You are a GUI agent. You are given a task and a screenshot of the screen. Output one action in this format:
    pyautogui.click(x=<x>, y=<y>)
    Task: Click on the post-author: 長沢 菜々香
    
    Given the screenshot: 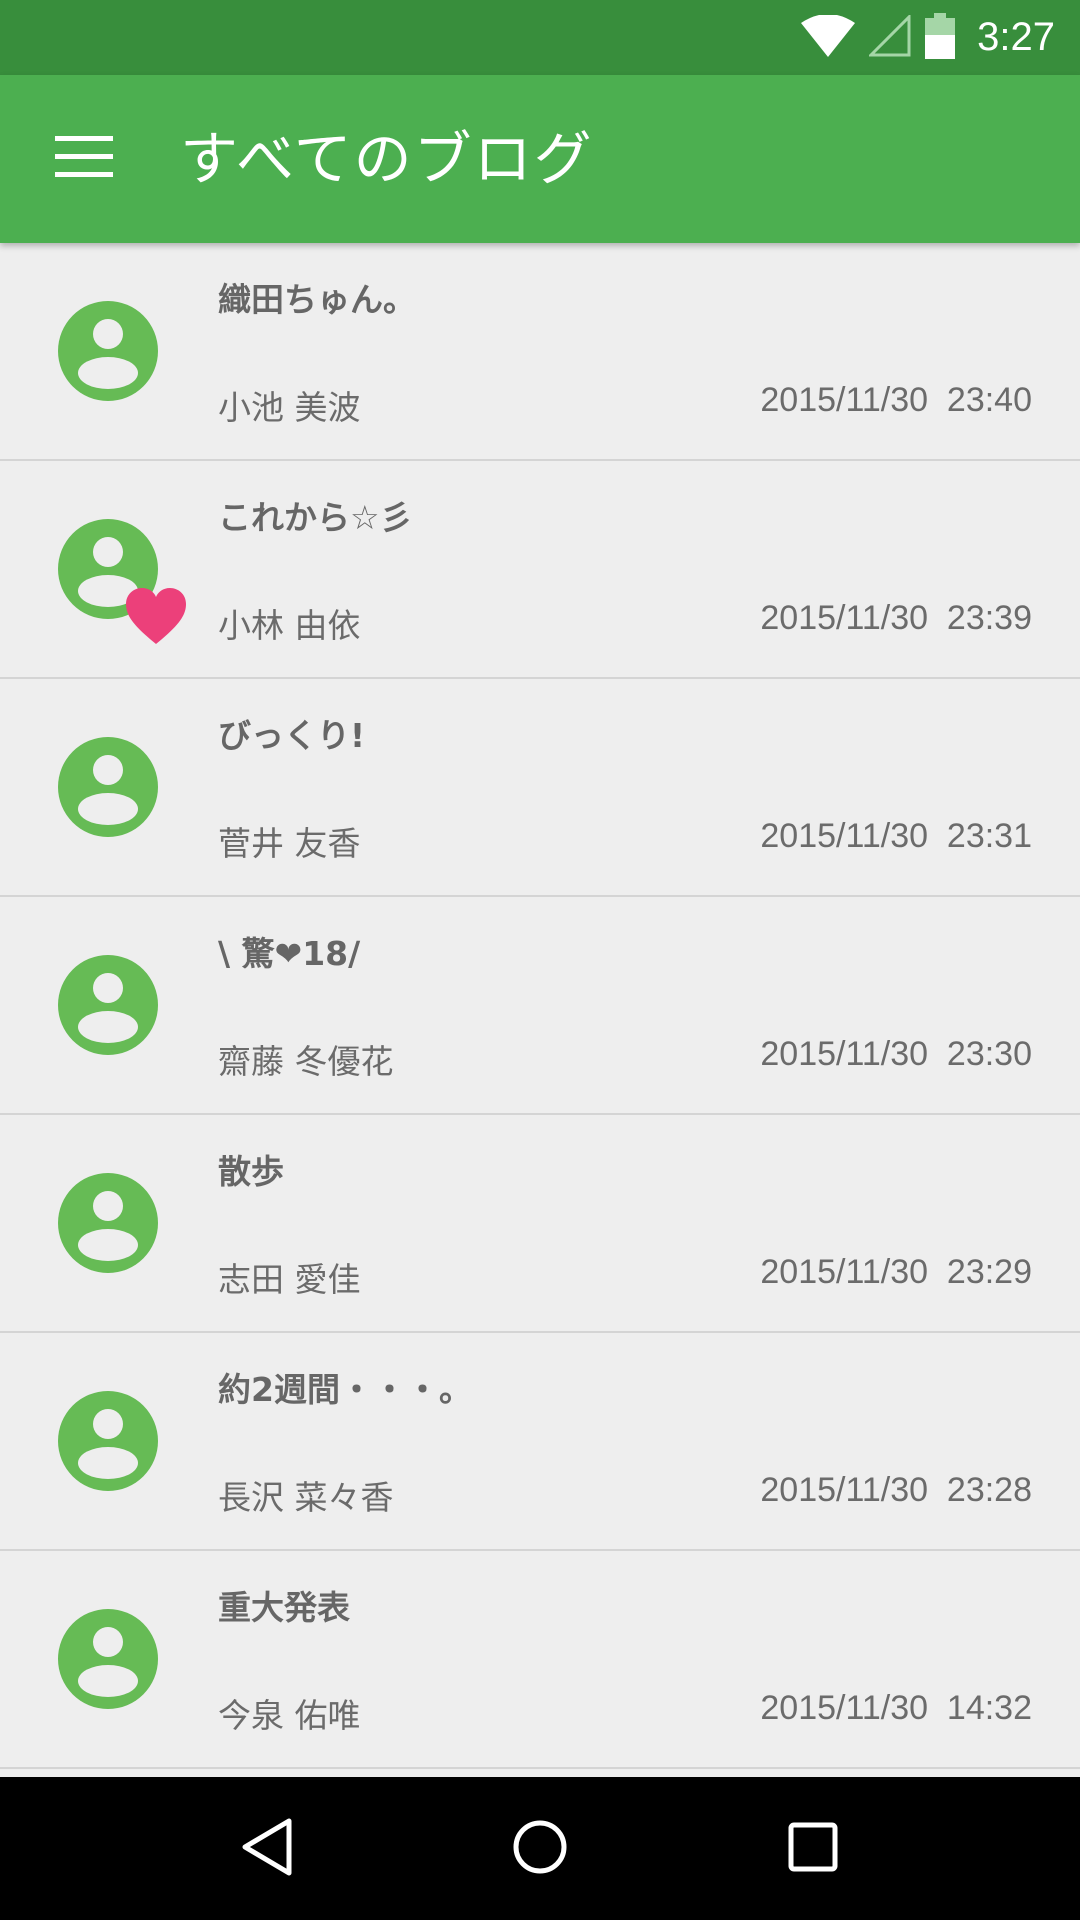 What is the action you would take?
    pyautogui.click(x=306, y=1497)
    